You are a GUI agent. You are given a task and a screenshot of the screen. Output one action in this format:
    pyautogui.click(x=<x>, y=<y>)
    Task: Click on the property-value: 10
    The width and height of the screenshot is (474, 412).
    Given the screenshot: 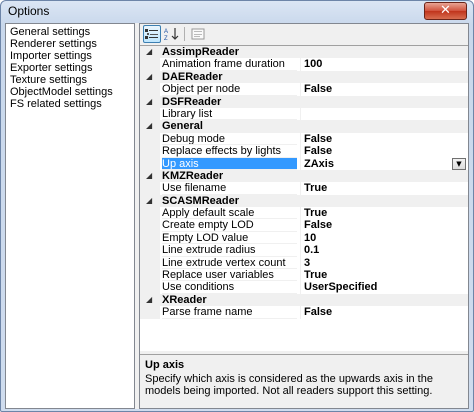 What is the action you would take?
    pyautogui.click(x=384, y=238)
    